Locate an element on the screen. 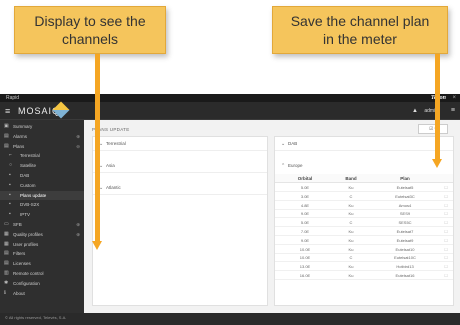  col-plan: Plan is located at coordinates (405, 178).